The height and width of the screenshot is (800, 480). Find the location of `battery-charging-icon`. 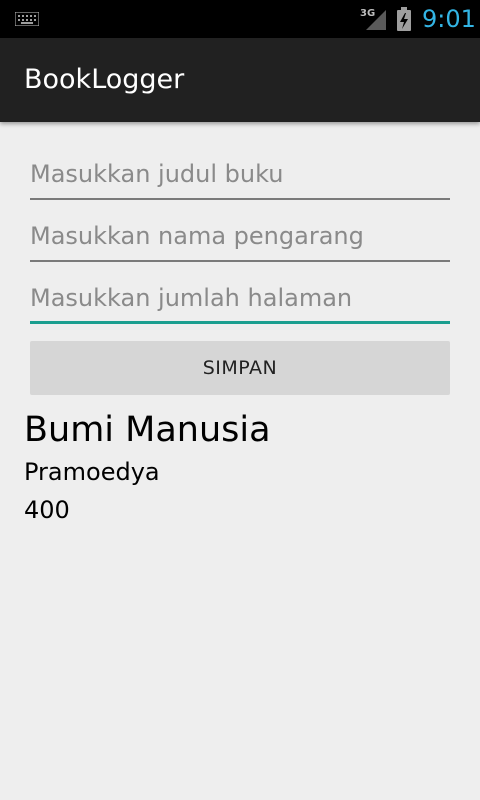

battery-charging-icon is located at coordinates (404, 19).